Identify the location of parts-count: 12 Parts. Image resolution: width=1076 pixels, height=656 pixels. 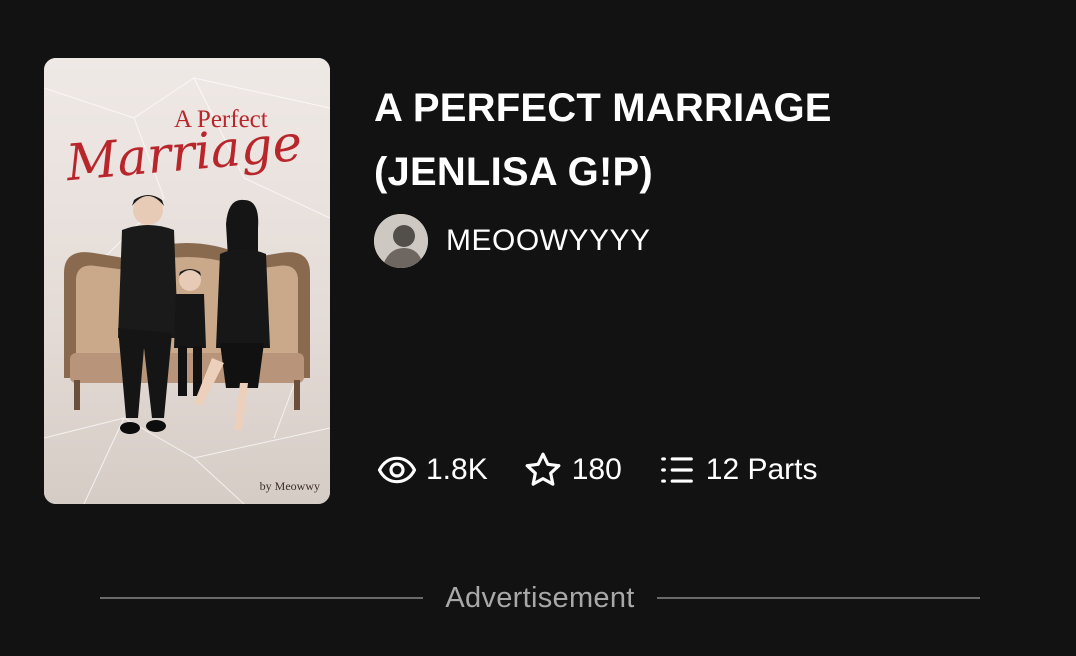
(762, 470).